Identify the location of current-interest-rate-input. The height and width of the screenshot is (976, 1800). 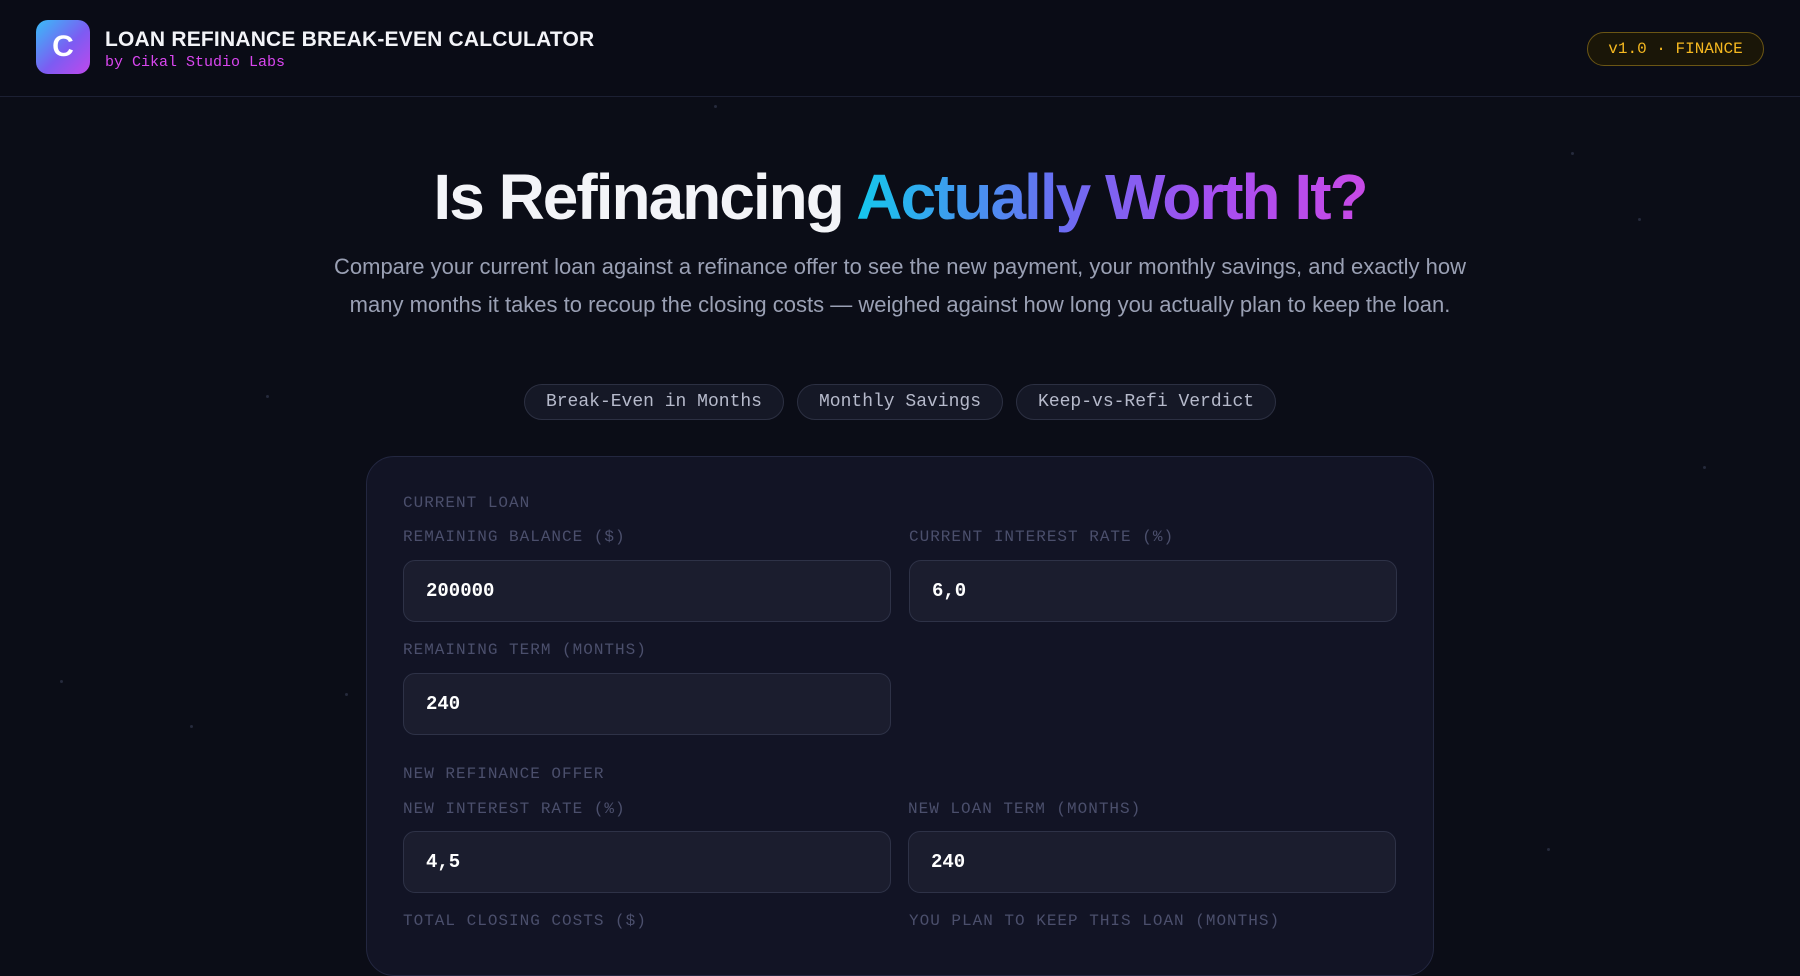
(1153, 591).